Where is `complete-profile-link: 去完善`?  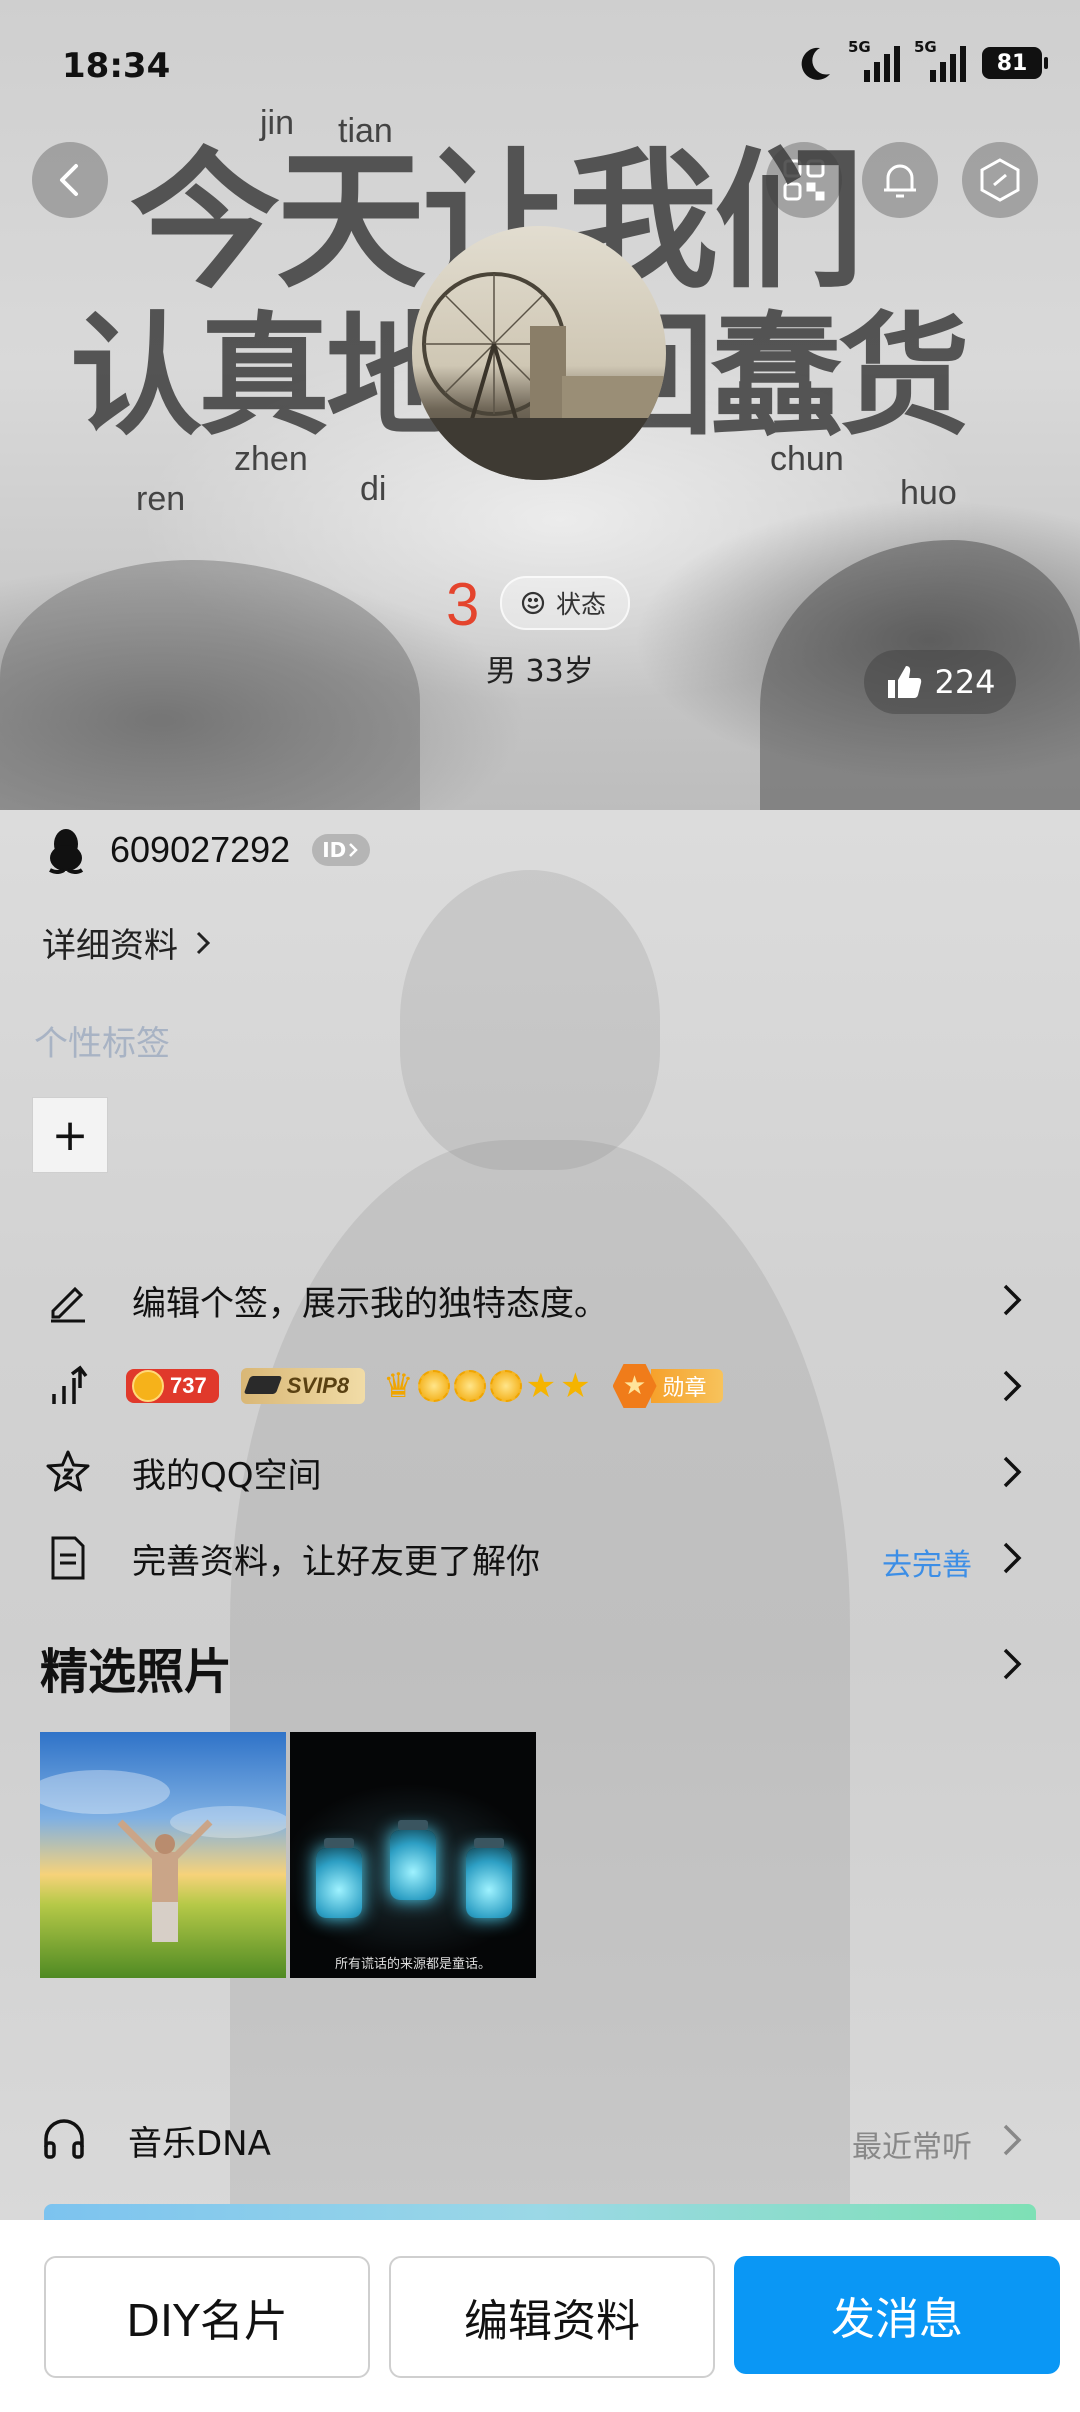 complete-profile-link: 去完善 is located at coordinates (927, 1562).